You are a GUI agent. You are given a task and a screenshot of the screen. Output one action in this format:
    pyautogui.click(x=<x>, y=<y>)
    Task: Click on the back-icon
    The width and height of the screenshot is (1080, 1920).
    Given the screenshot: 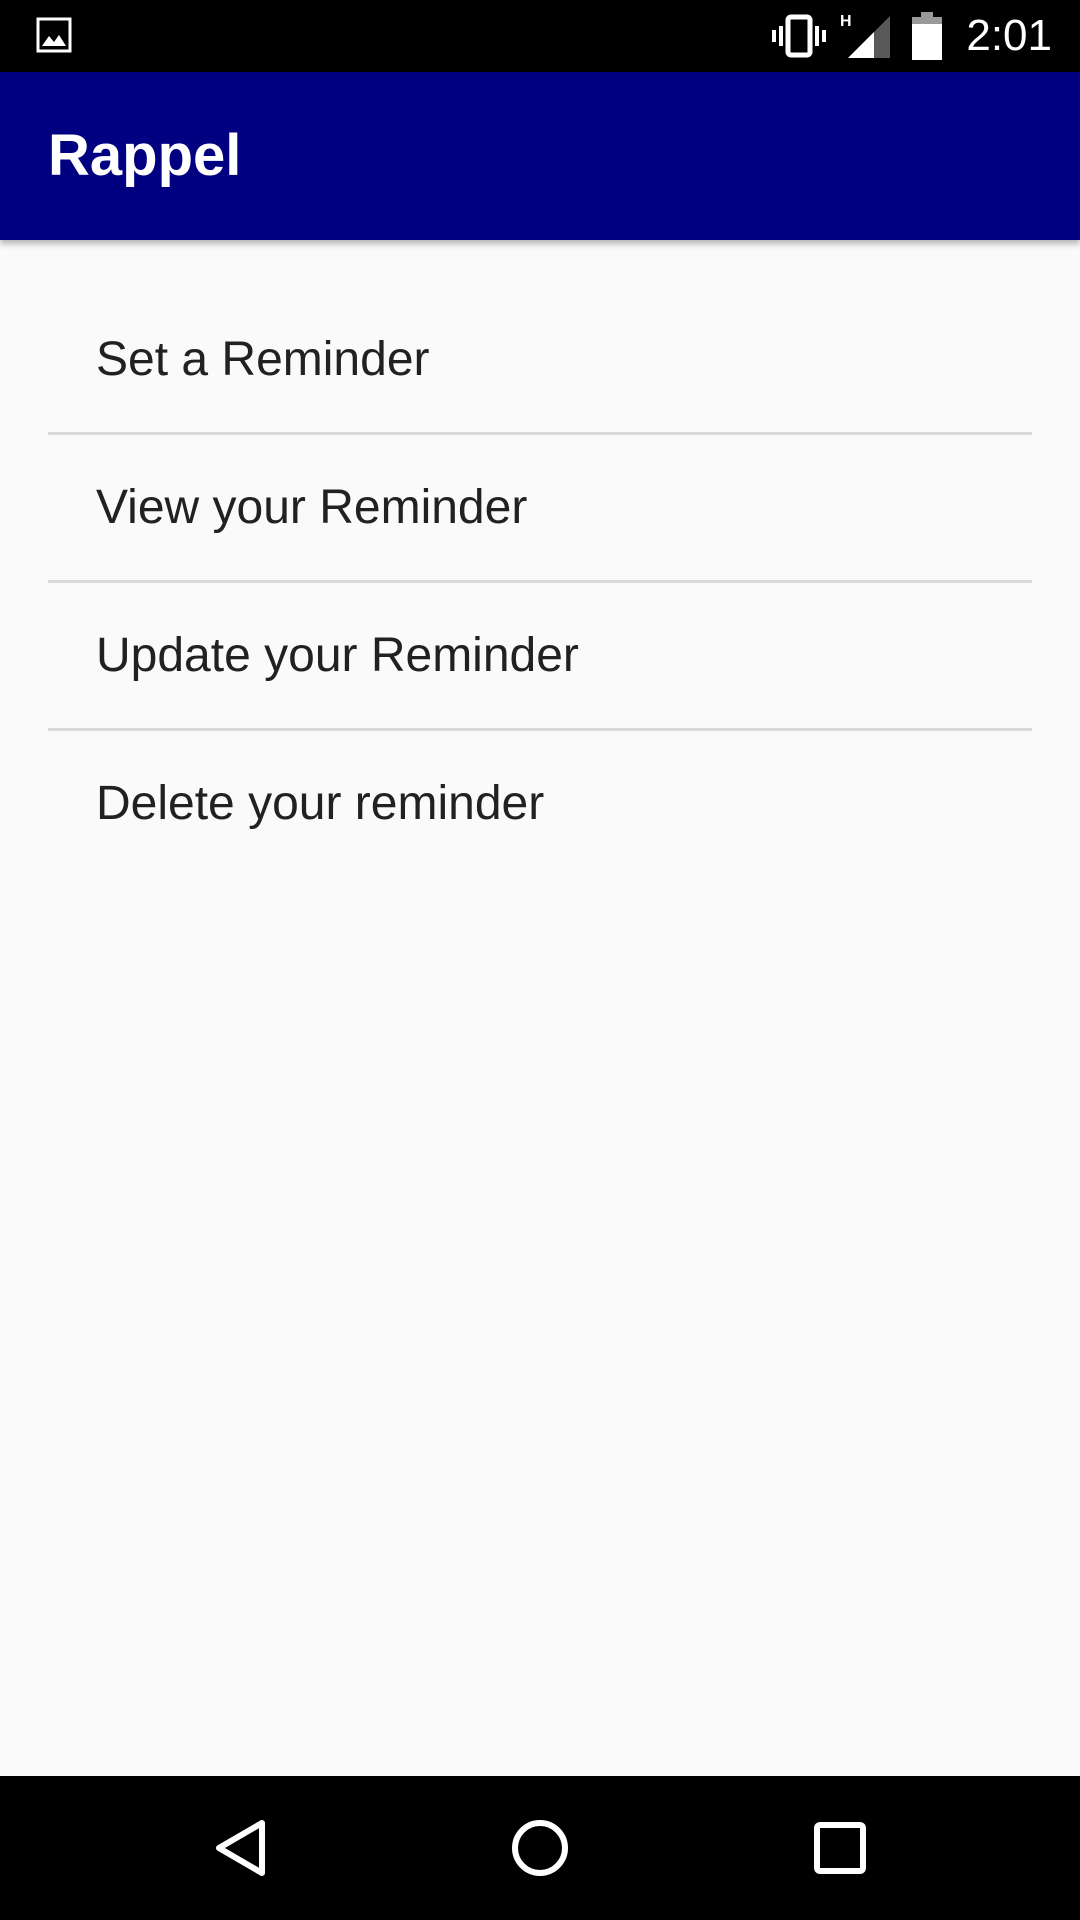 What is the action you would take?
    pyautogui.click(x=240, y=1848)
    